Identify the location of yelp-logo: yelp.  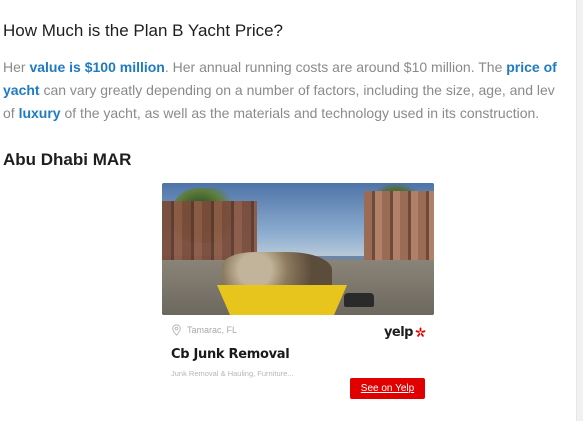
(405, 332).